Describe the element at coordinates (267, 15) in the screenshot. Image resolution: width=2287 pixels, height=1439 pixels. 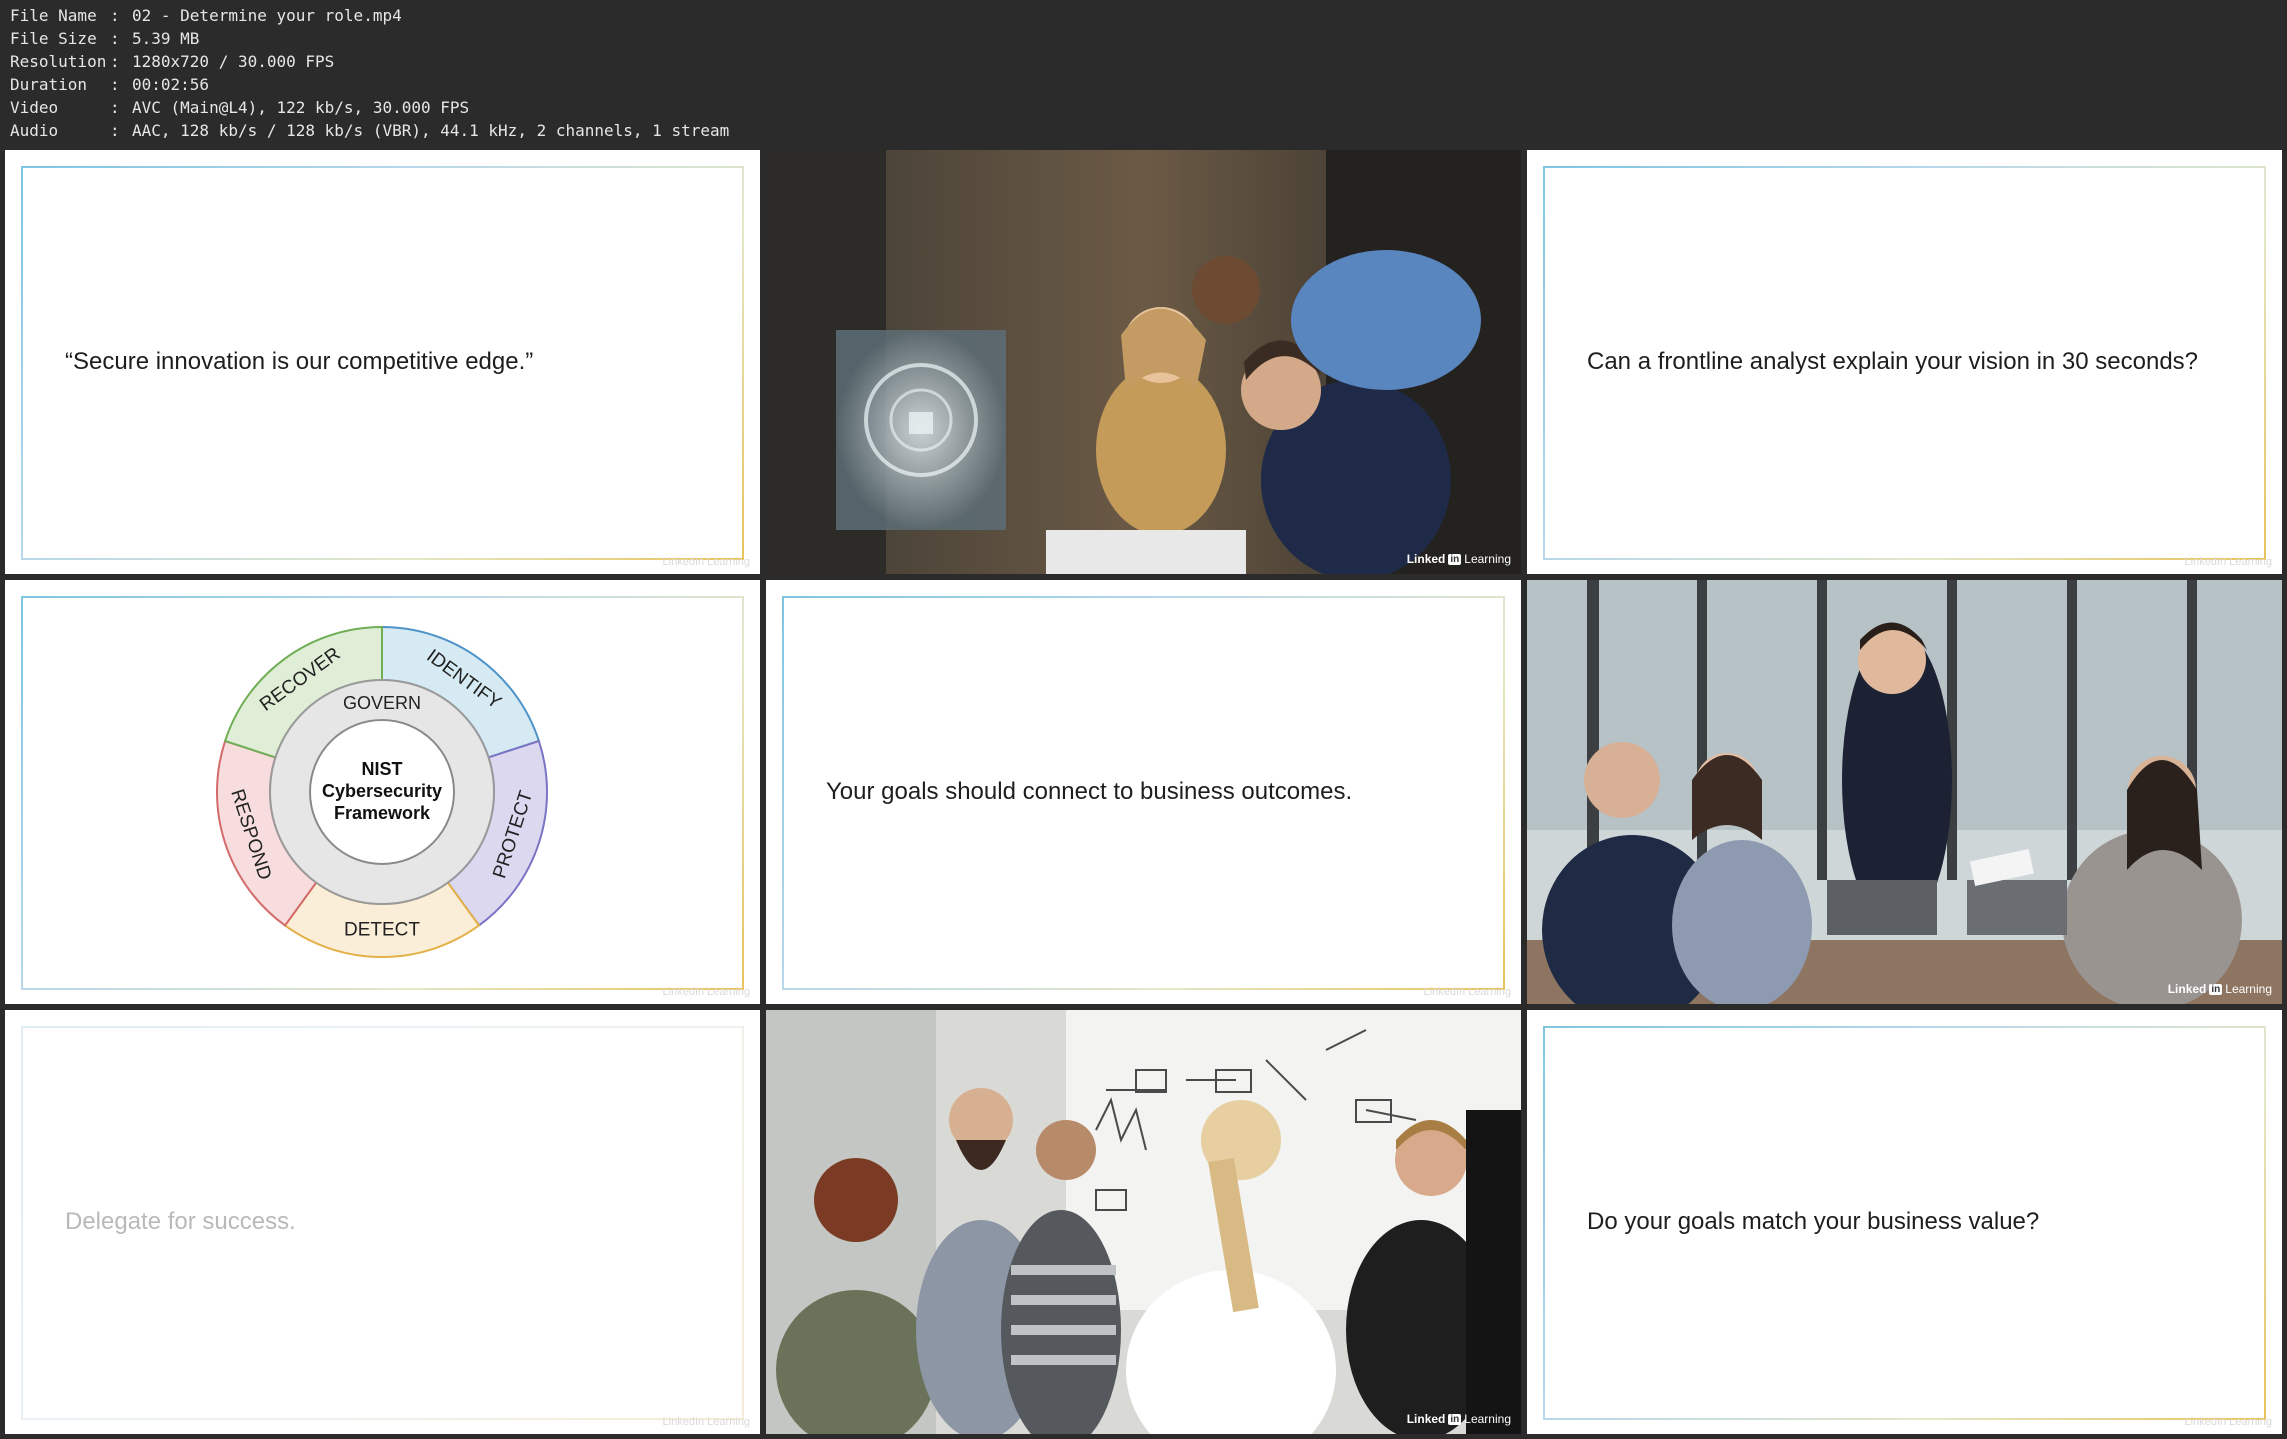
I see `file-info-value: 02 - Determine your role.mp4` at that location.